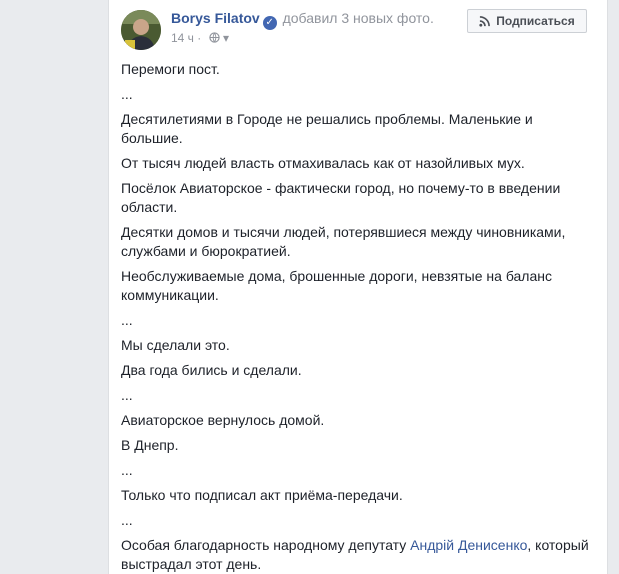 This screenshot has width=619, height=574. What do you see at coordinates (170, 69) in the screenshot?
I see `post-paragraph: Перемоги пост.` at bounding box center [170, 69].